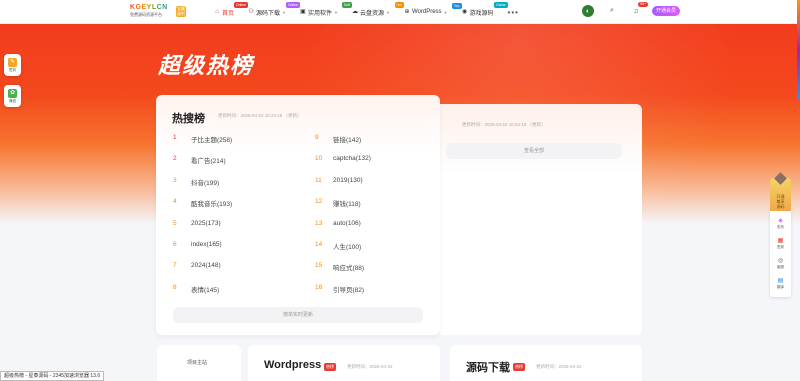 The image size is (800, 381). Describe the element at coordinates (208, 162) in the screenshot. I see `rank-keyword: 看广告(214)` at that location.